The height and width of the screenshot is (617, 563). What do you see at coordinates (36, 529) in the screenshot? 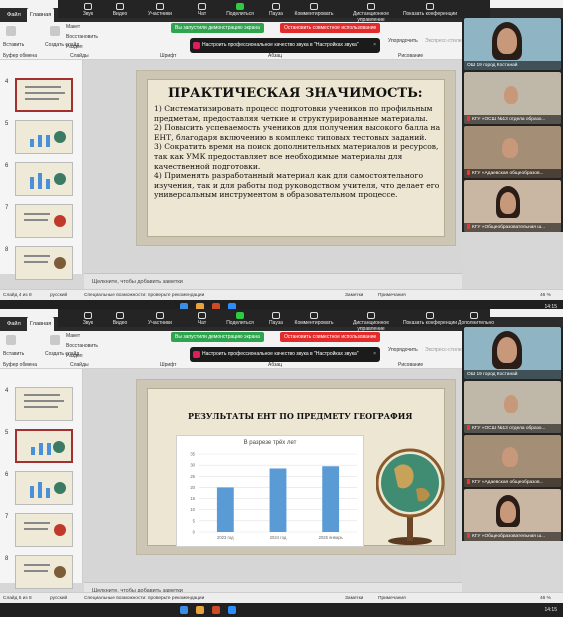
I see `text-line` at bounding box center [36, 529].